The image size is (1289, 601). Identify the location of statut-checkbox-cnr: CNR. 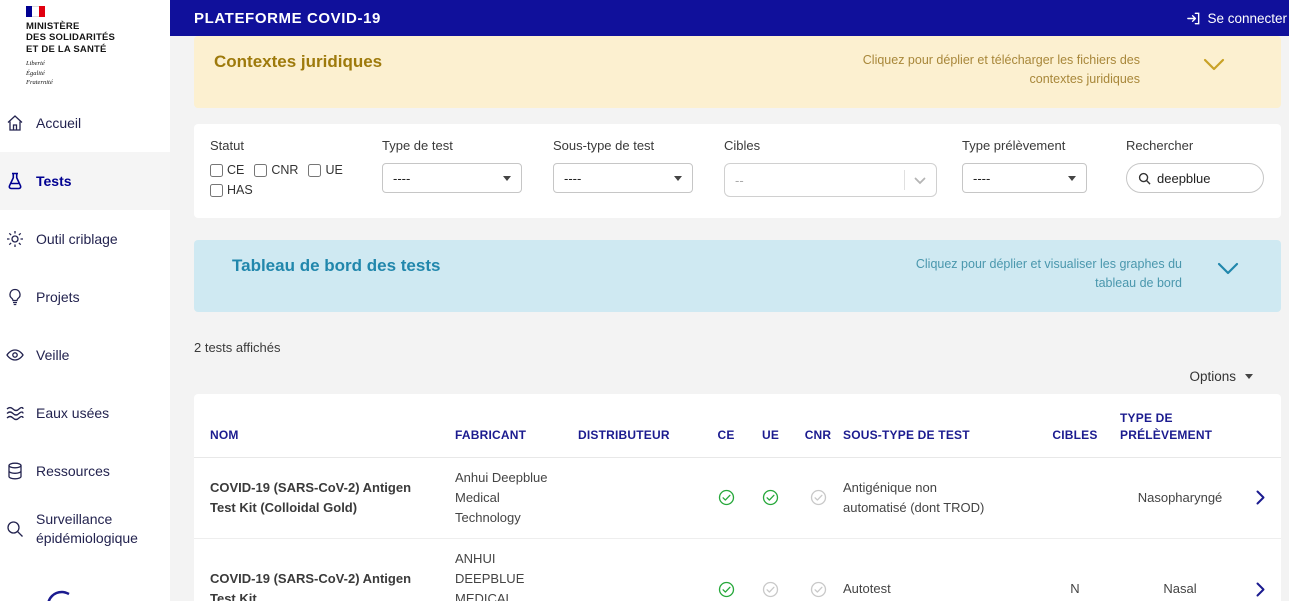
(276, 170).